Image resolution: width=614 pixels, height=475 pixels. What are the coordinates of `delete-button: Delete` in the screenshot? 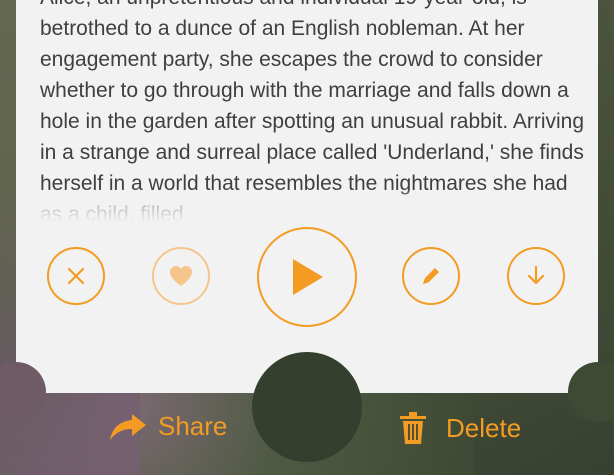 It's located at (459, 428).